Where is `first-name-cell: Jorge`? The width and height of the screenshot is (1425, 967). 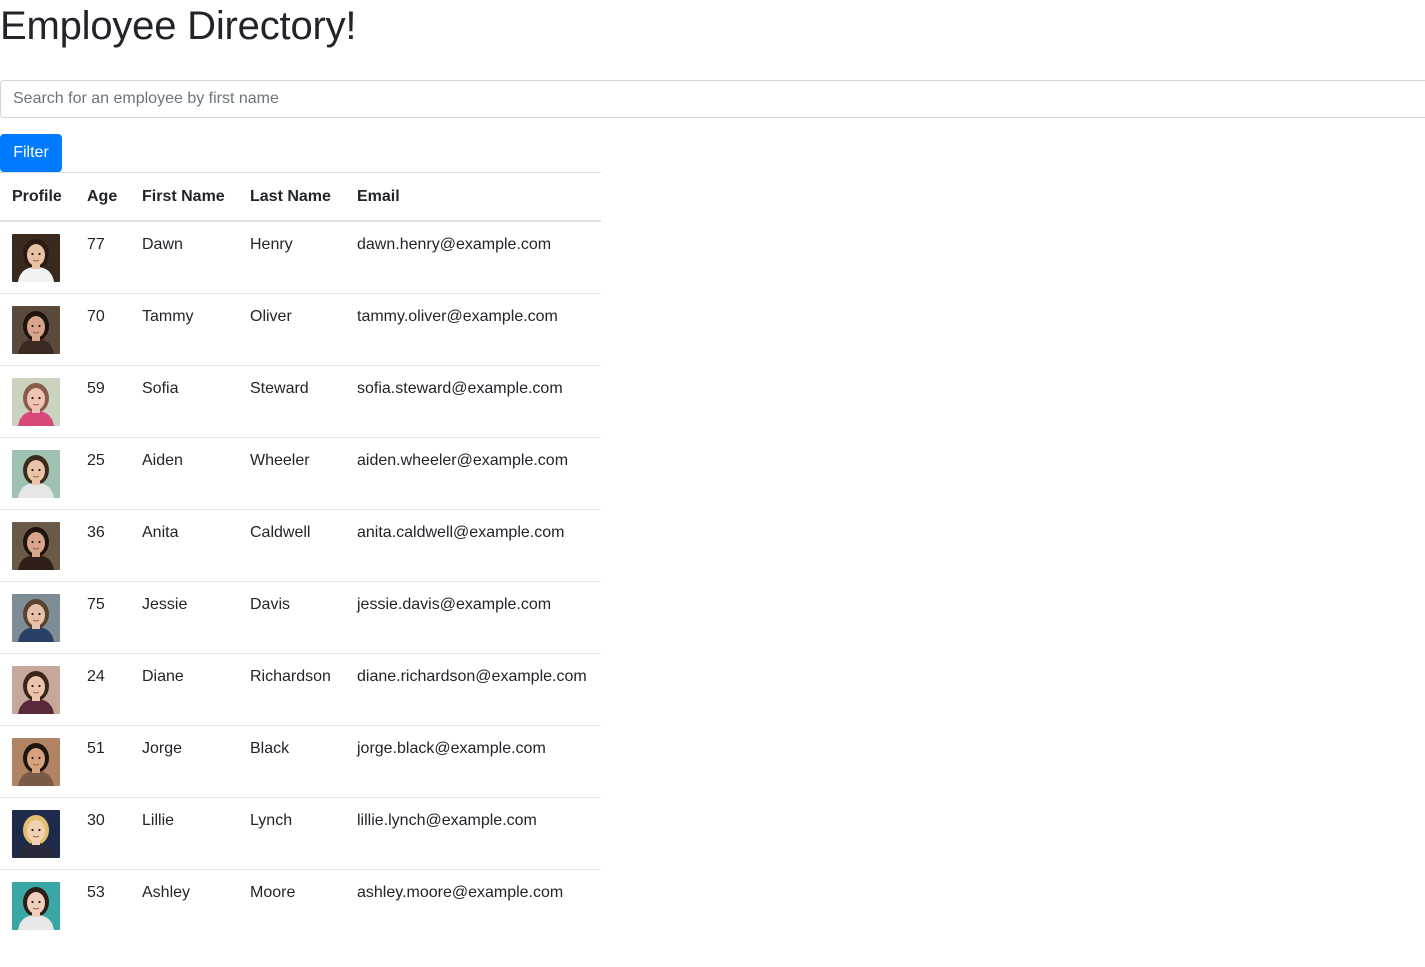
first-name-cell: Jorge is located at coordinates (184, 760).